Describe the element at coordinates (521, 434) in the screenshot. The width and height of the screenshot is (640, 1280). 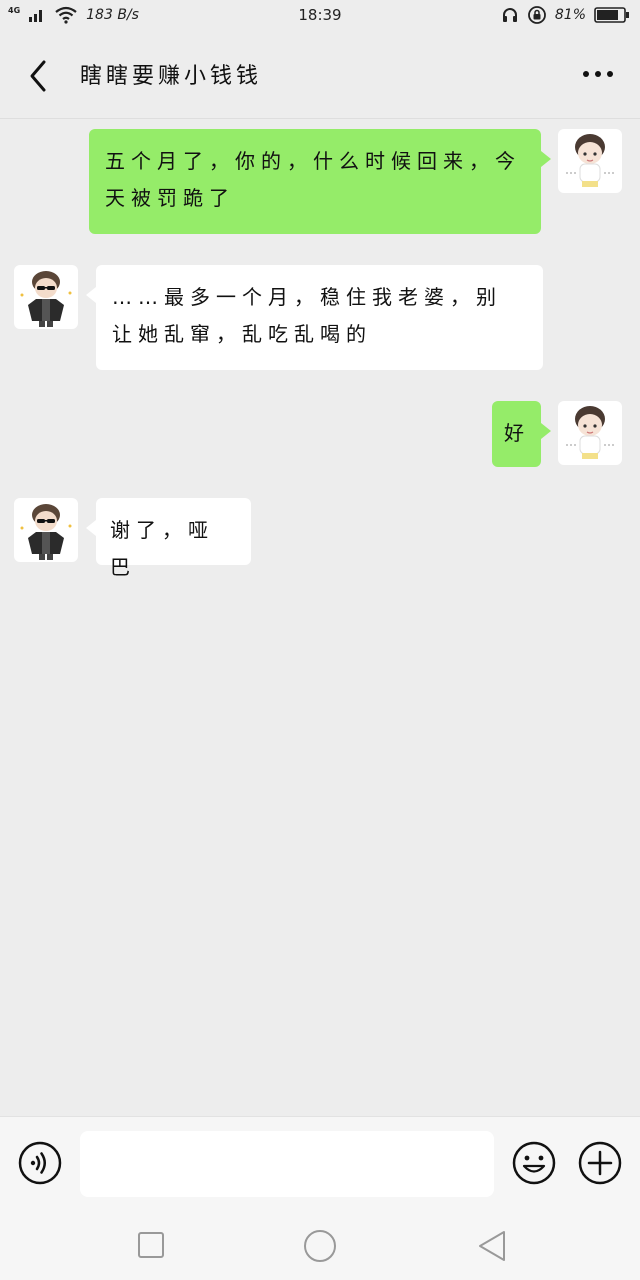
I see `message-bubble-outgoing: 好` at that location.